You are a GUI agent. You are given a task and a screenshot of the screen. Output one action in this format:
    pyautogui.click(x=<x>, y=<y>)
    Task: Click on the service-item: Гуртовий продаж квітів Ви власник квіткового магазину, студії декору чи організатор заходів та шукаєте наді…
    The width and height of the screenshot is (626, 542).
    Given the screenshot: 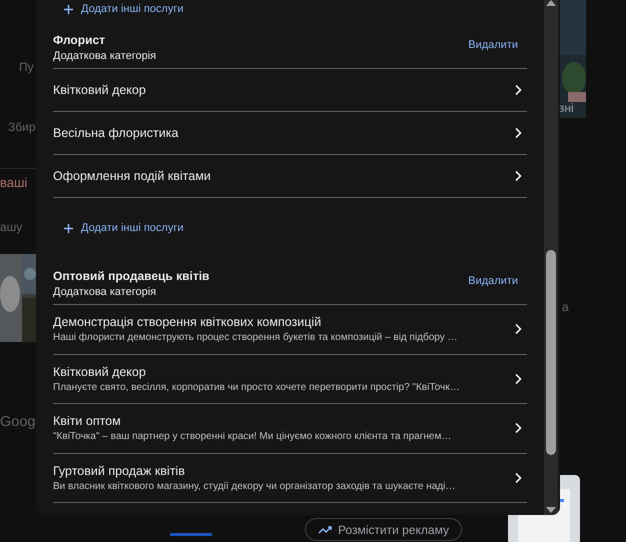 What is the action you would take?
    pyautogui.click(x=290, y=478)
    